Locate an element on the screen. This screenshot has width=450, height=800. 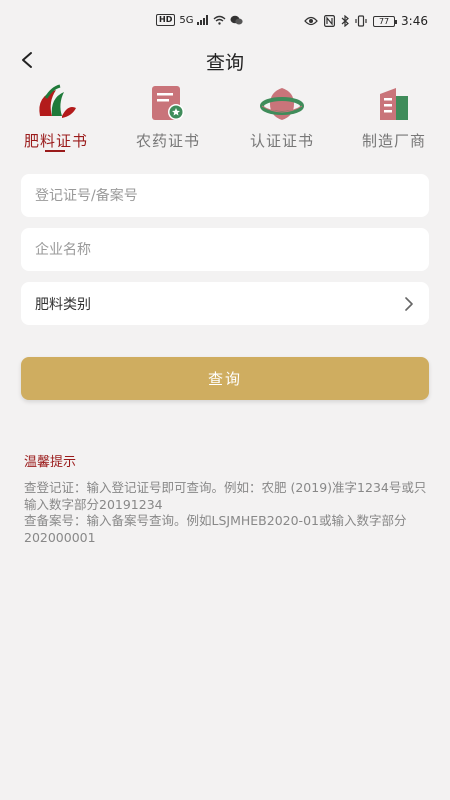
tab-certification-certificate: 认证证书 is located at coordinates (282, 119).